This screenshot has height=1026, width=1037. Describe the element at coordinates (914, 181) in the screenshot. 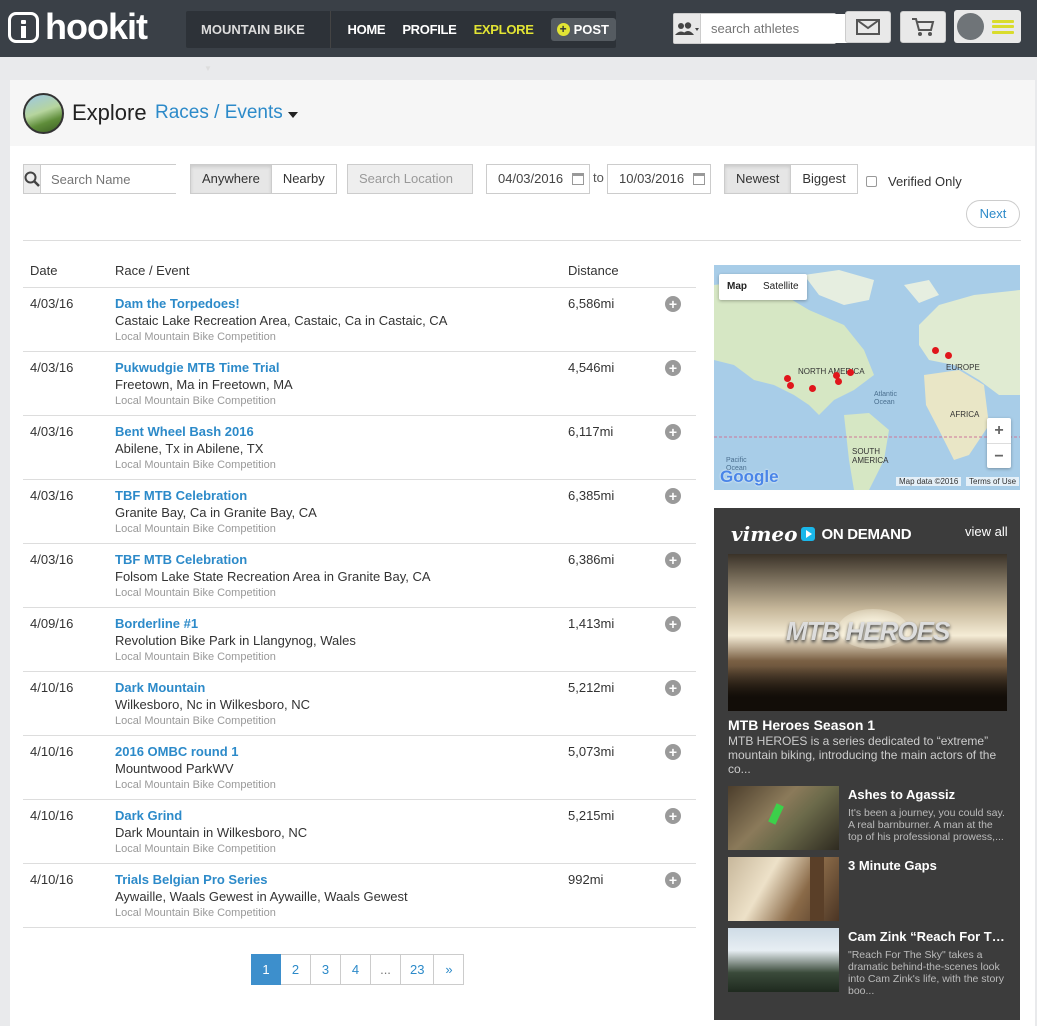

I see `verified-only-filter: Verified Only` at that location.